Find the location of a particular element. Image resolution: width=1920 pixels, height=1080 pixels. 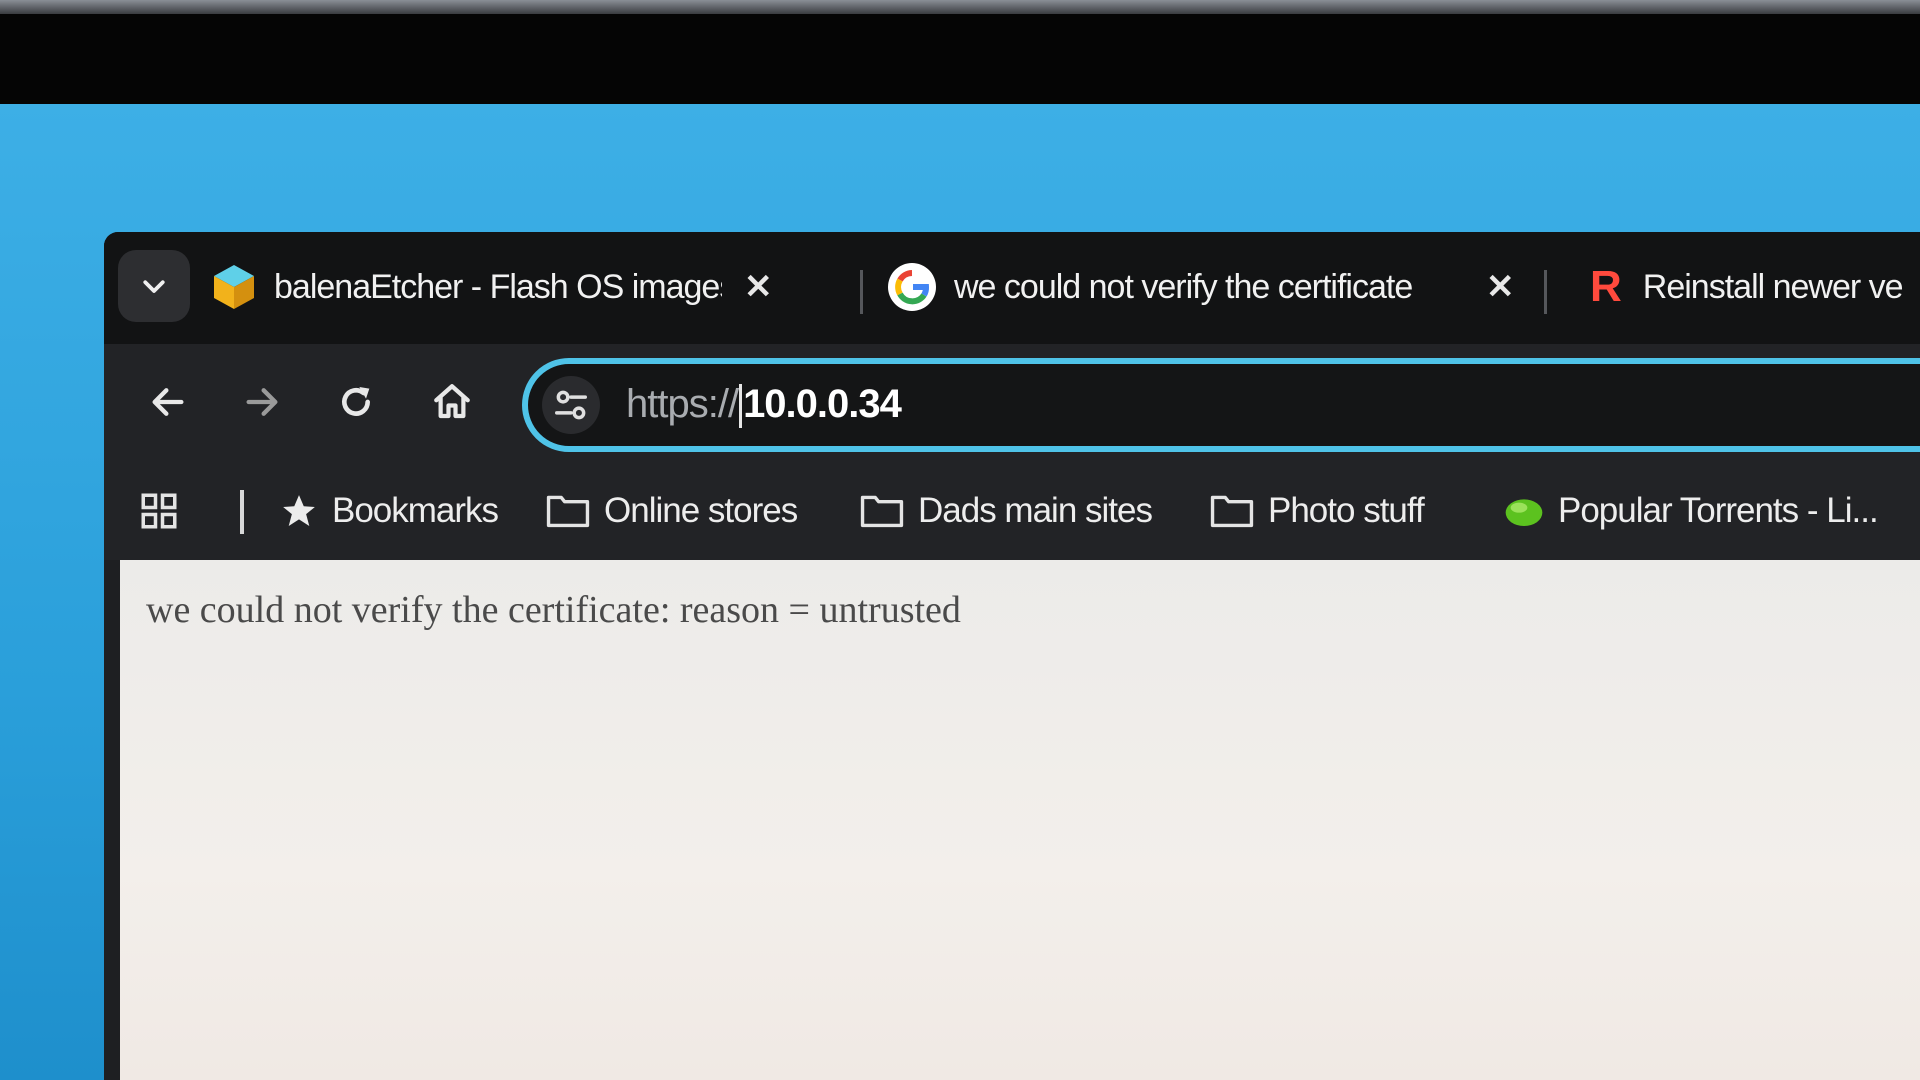

tab-title: we could not verify the certificate is located at coordinates (1183, 286).